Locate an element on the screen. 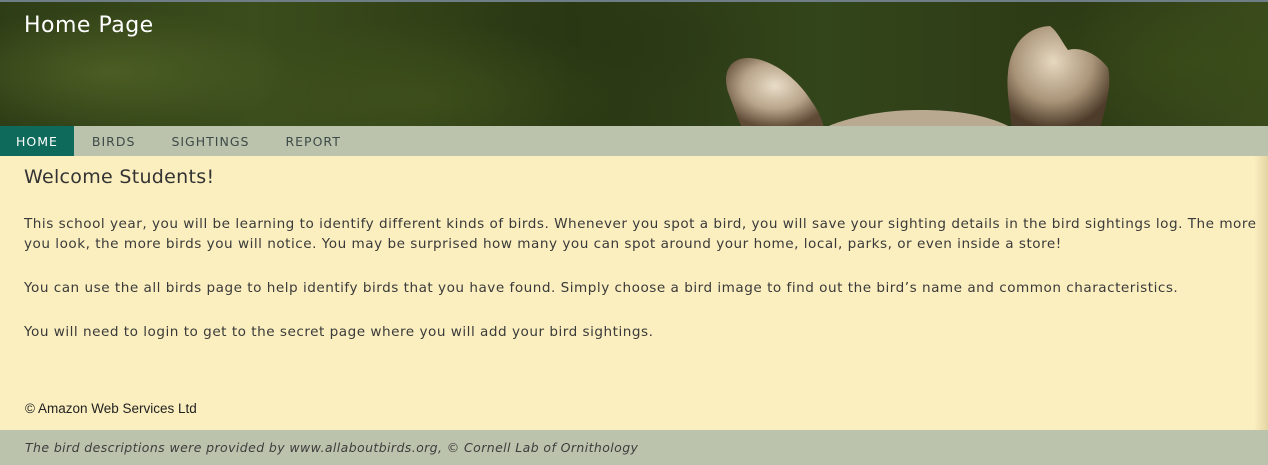  bird-banner-image is located at coordinates (918, 76).